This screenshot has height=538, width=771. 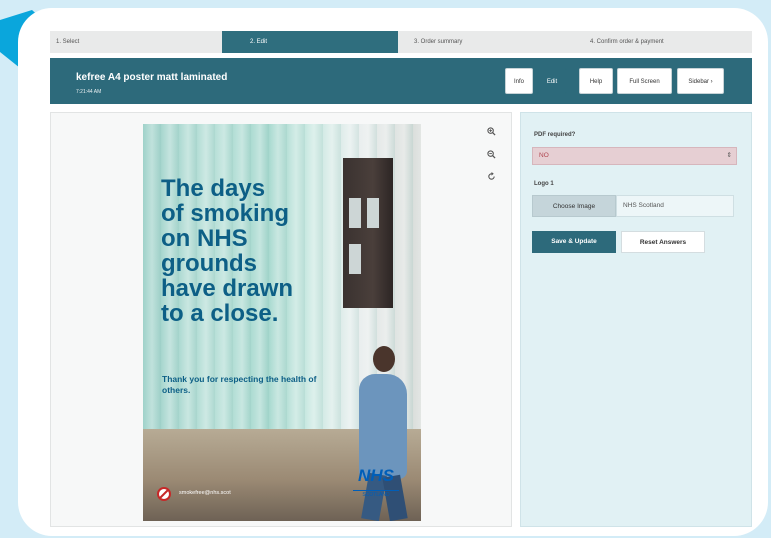 I want to click on reset-answers-button: Reset Answers, so click(x=663, y=242).